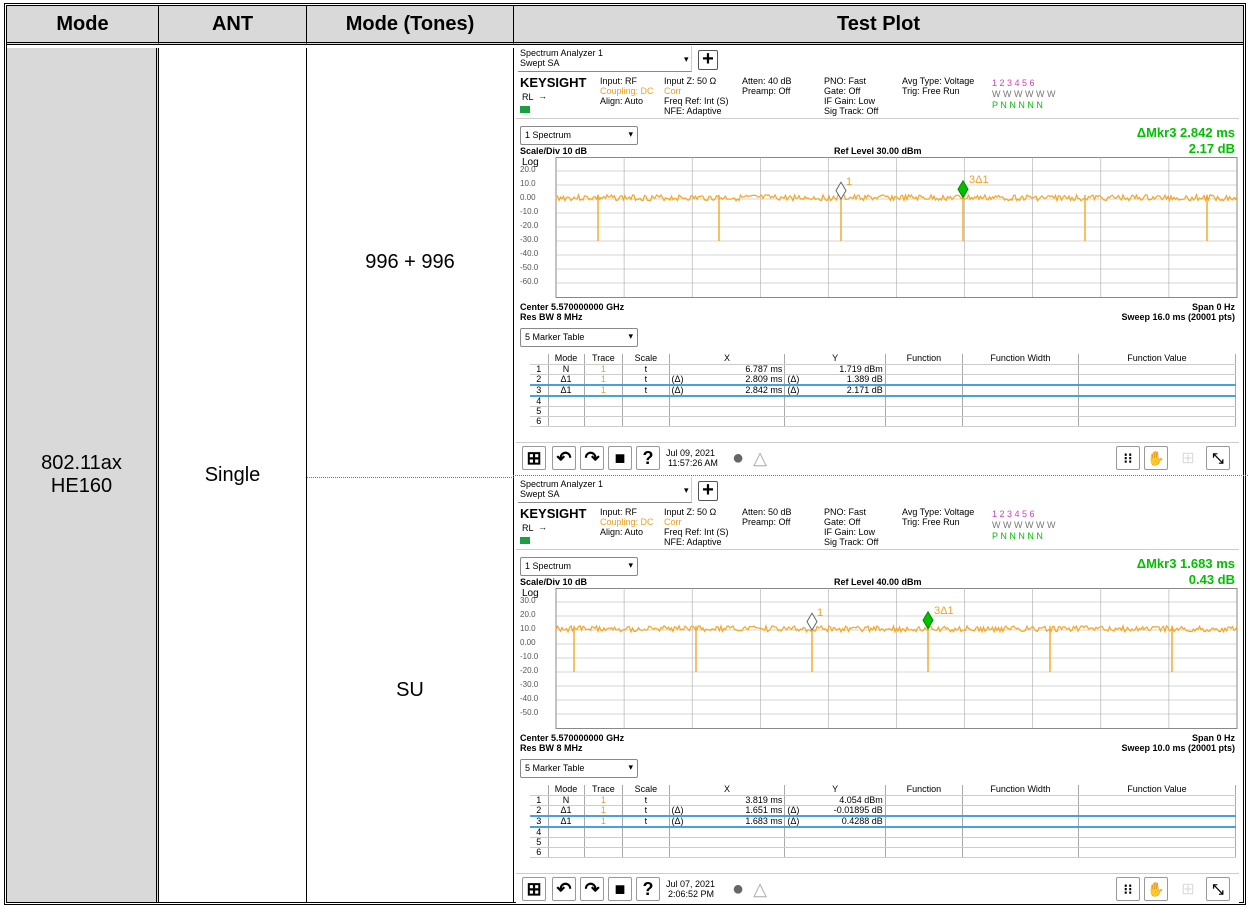 The image size is (1248, 907). Describe the element at coordinates (528, 169) in the screenshot. I see `y-tick-label: 20.0` at that location.